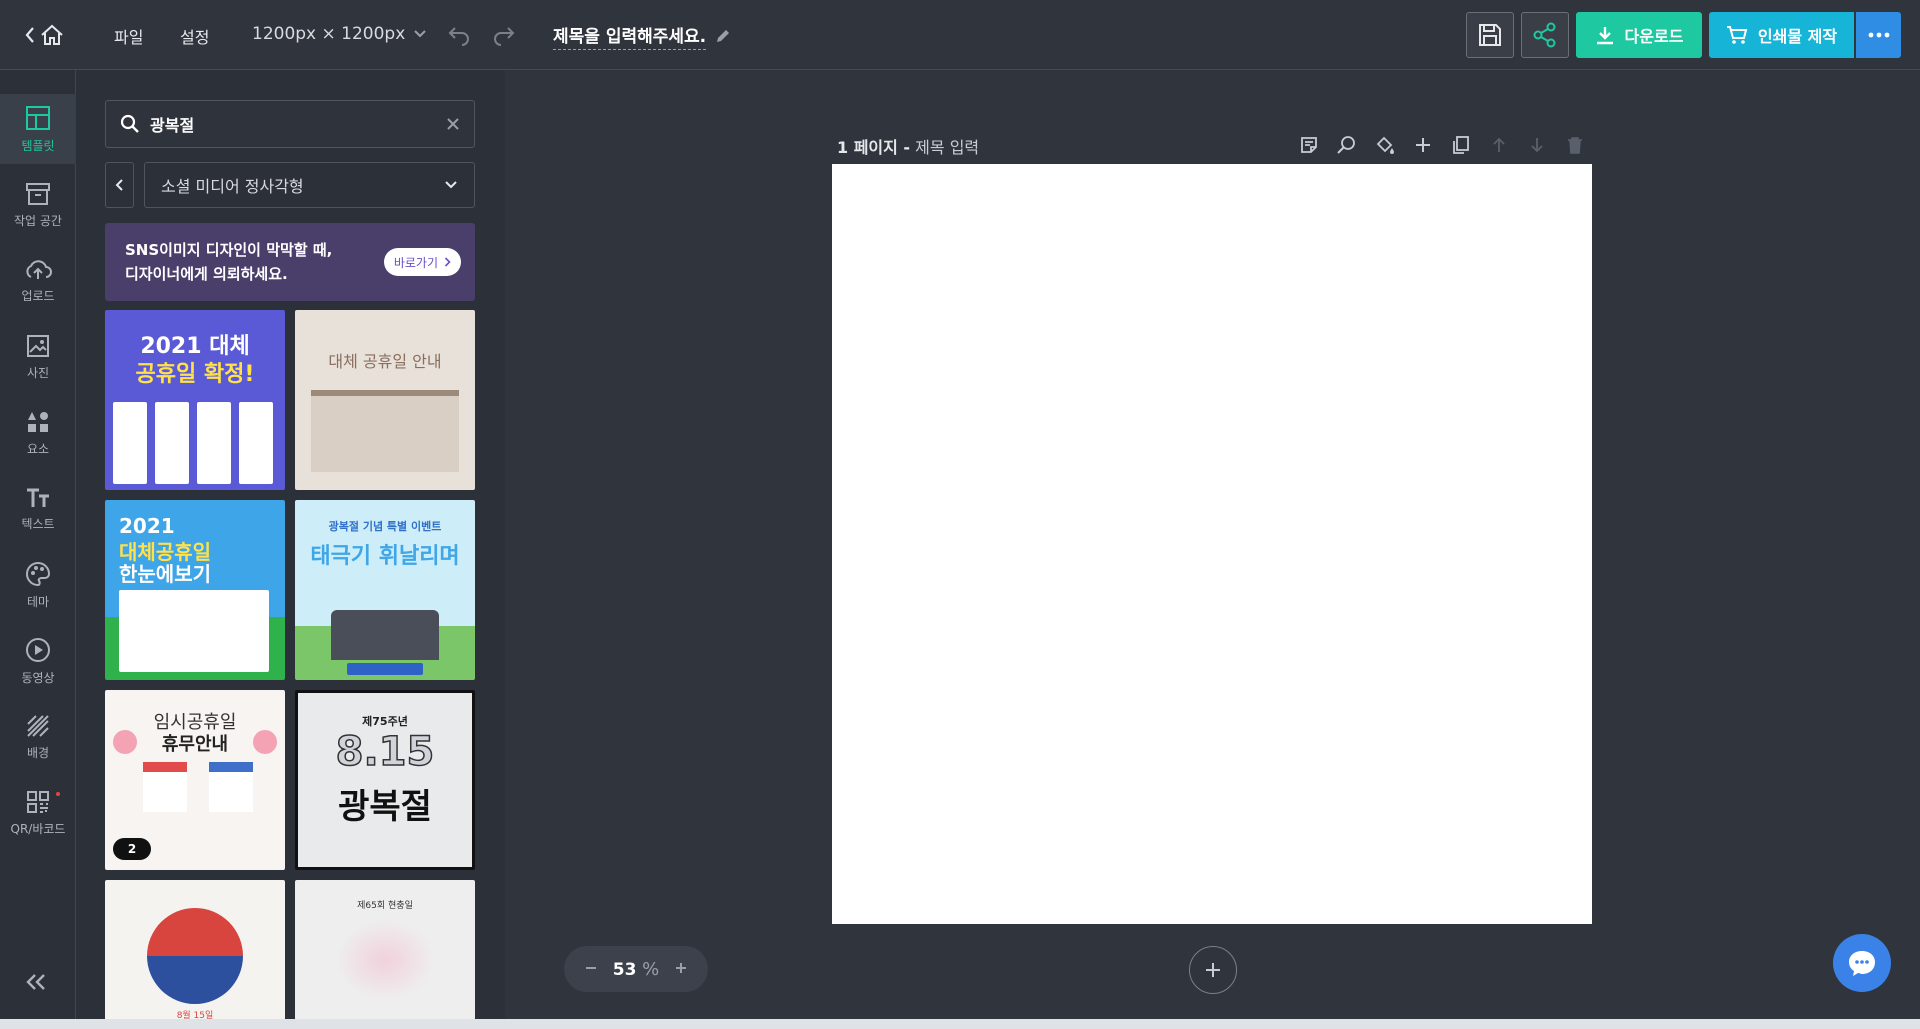  What do you see at coordinates (874, 147) in the screenshot?
I see `page-number: 1 페이지 -` at bounding box center [874, 147].